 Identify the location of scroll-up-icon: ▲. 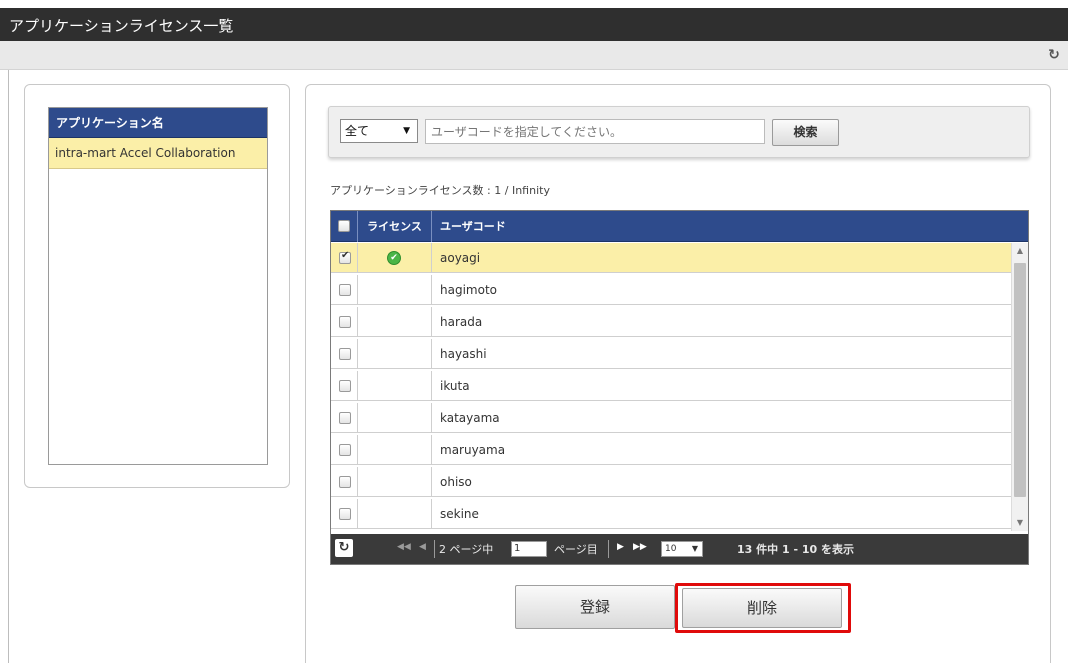
(1020, 251).